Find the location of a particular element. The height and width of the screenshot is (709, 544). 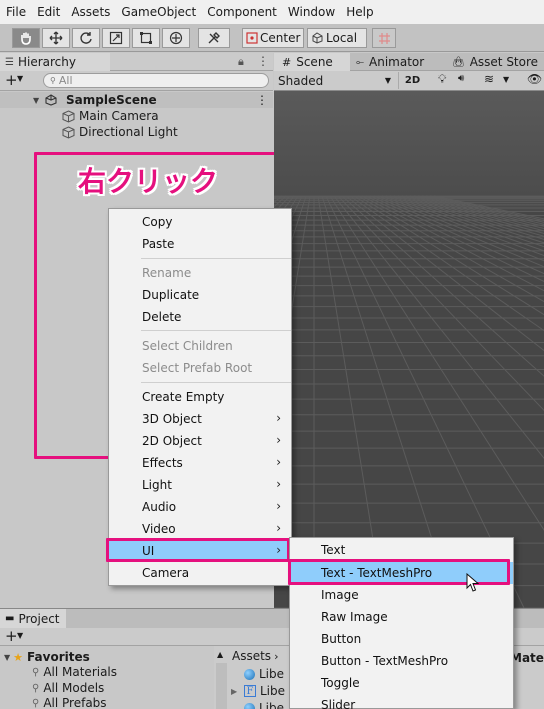

menu-edit: Edit is located at coordinates (48, 12).